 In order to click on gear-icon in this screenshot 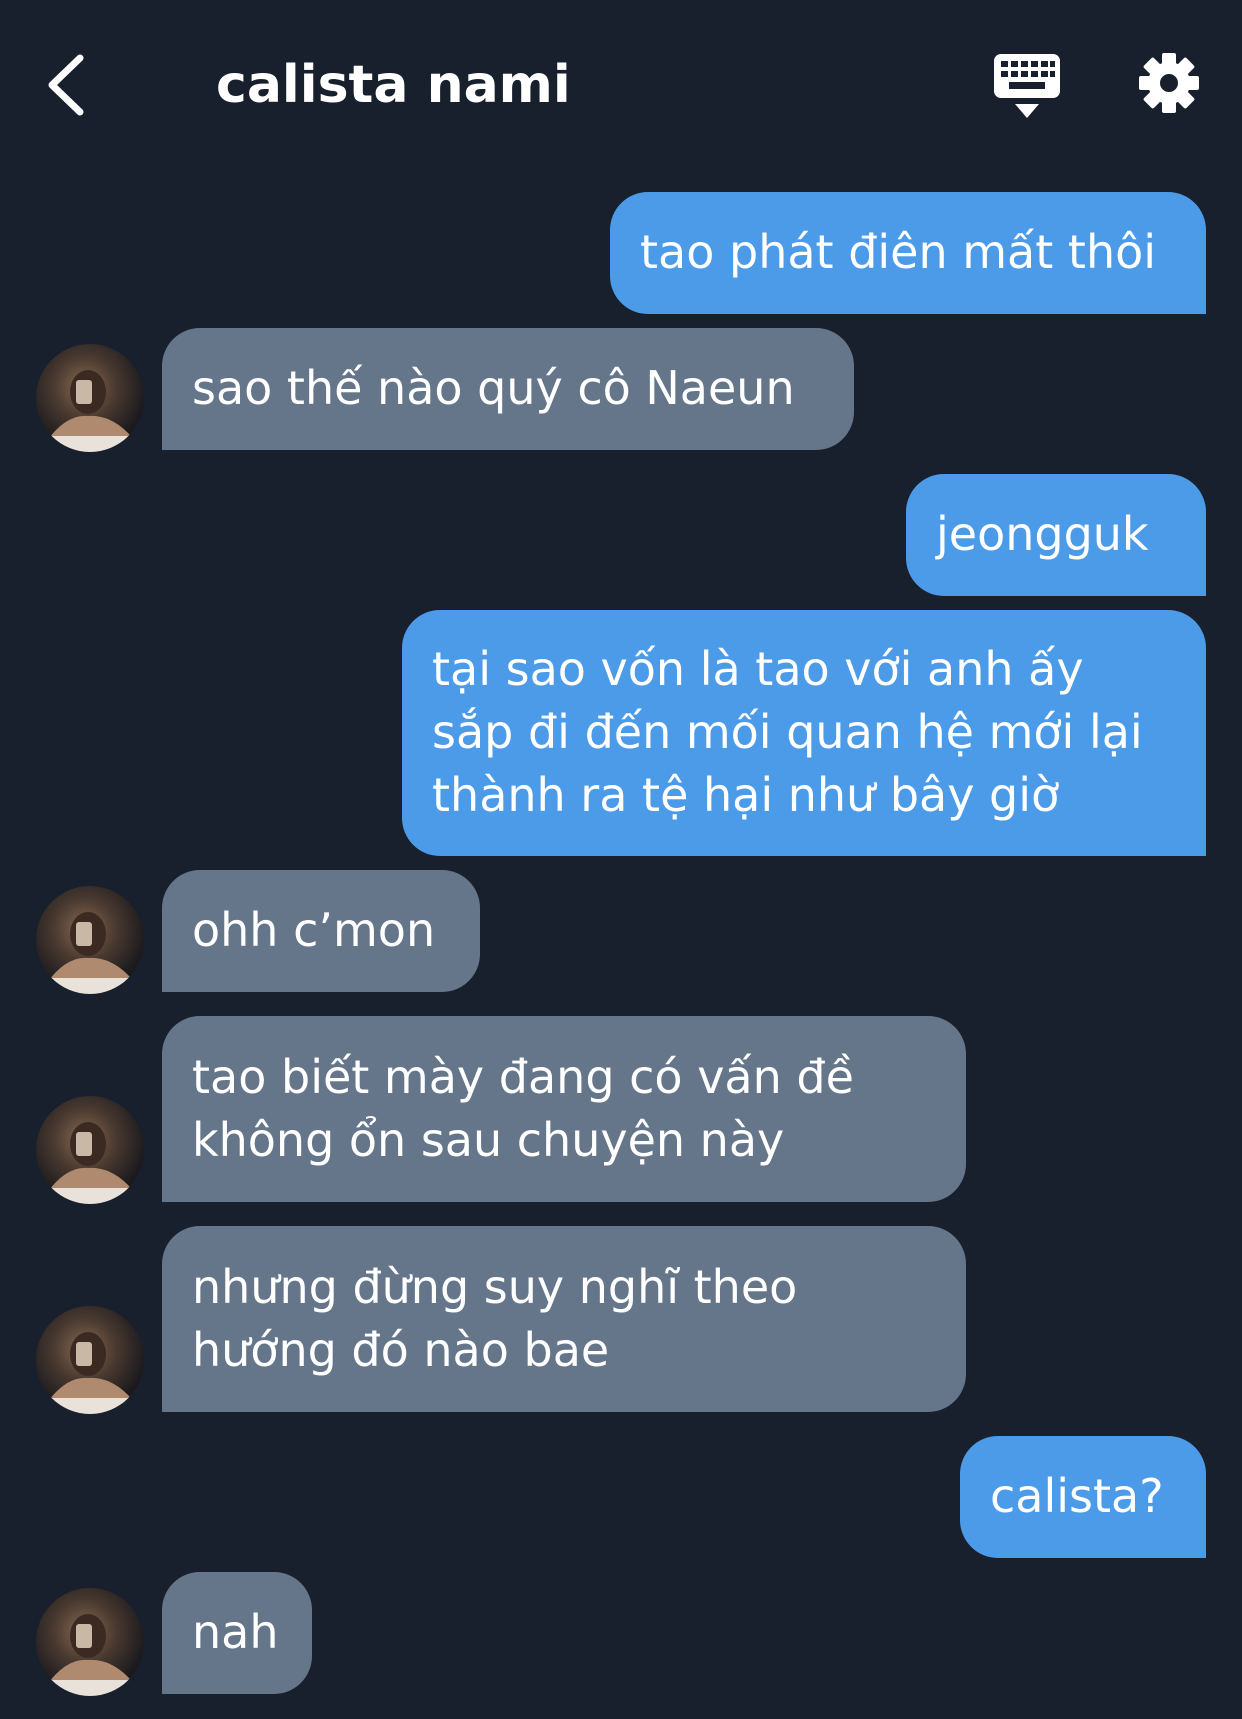, I will do `click(1169, 83)`.